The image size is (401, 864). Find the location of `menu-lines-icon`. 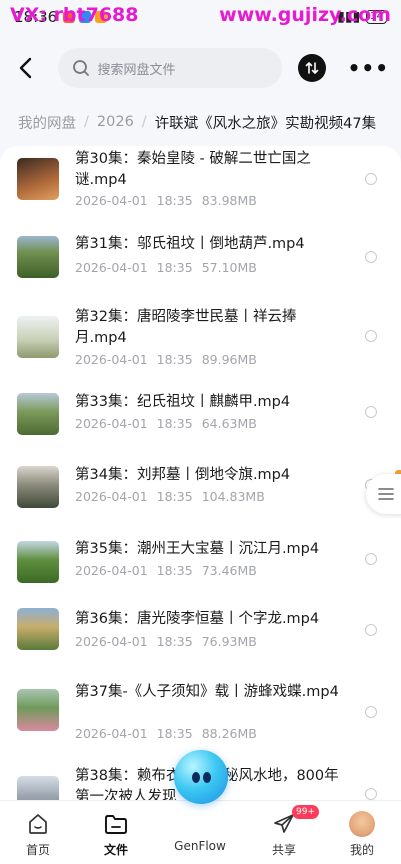

menu-lines-icon is located at coordinates (386, 494).